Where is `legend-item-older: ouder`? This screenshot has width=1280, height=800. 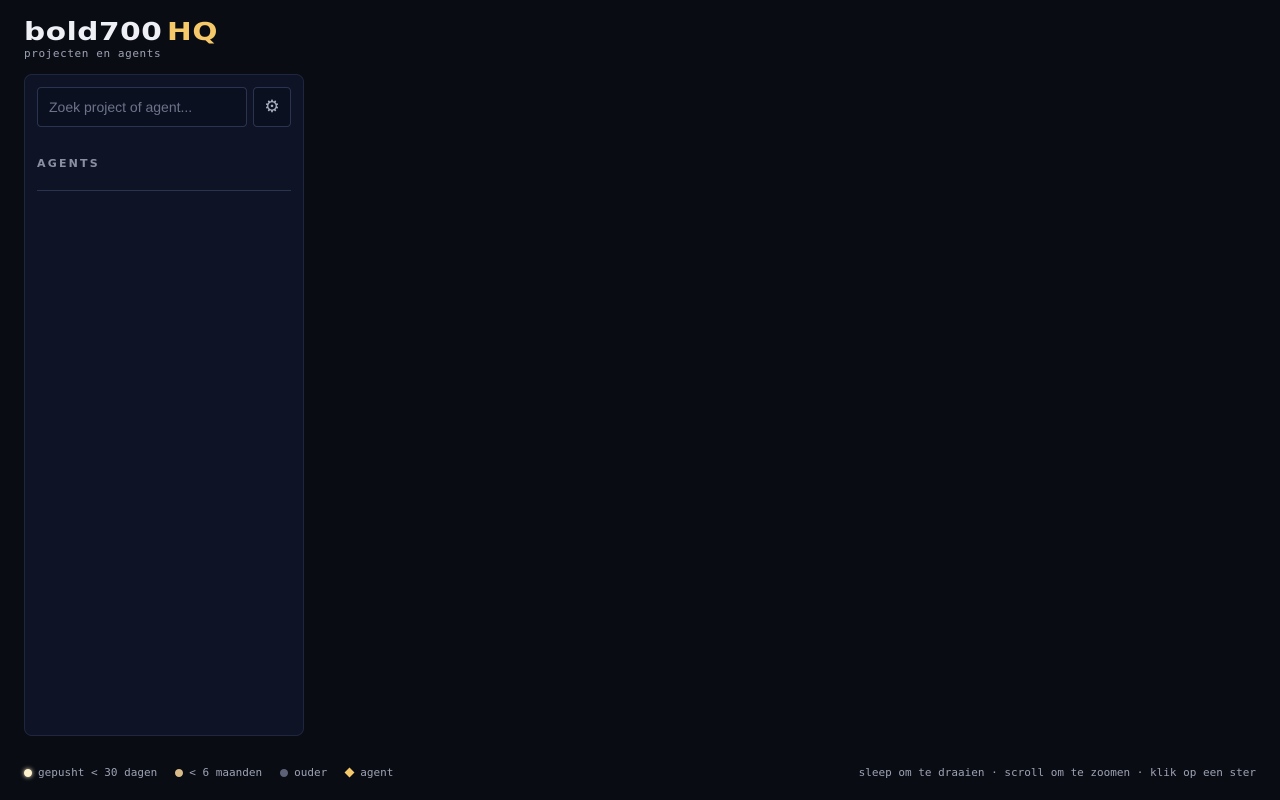 legend-item-older: ouder is located at coordinates (303, 772).